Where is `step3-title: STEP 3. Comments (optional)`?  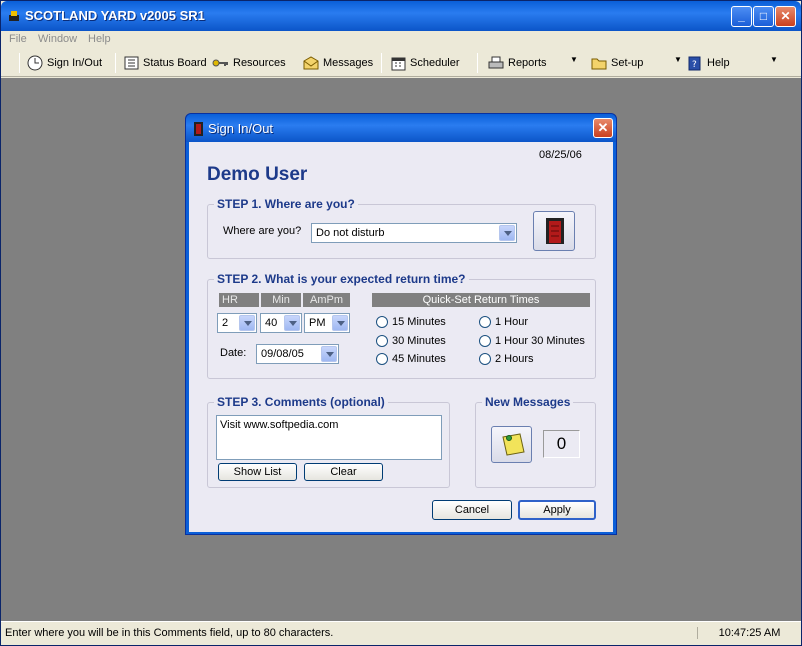 step3-title: STEP 3. Comments (optional) is located at coordinates (301, 402).